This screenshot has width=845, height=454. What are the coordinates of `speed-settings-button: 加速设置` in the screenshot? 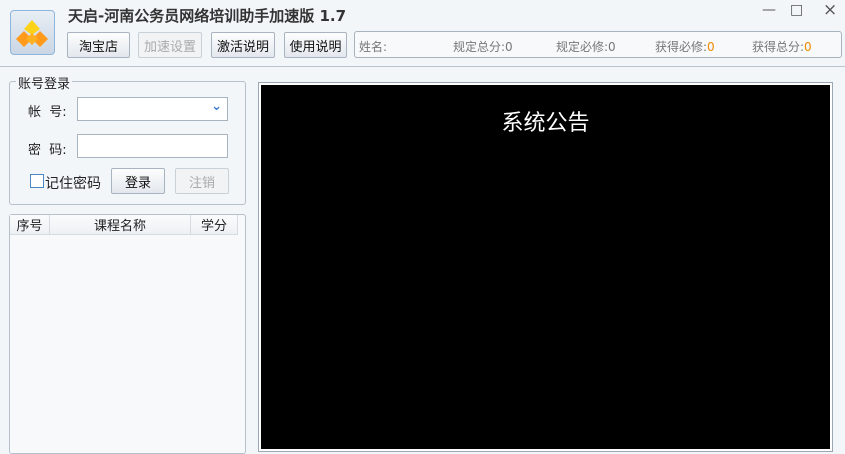 It's located at (170, 45).